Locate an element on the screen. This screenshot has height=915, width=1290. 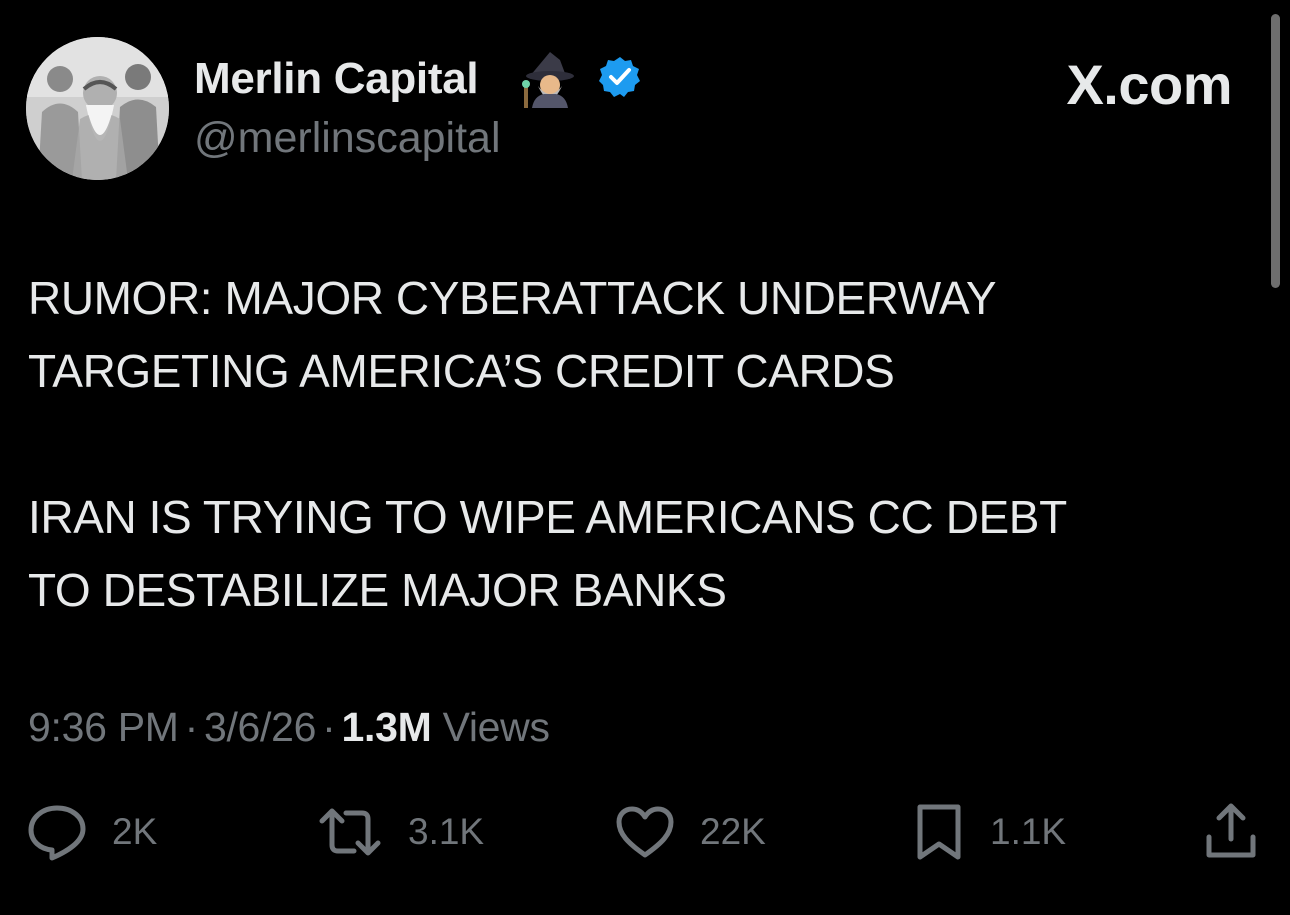
repost-count: 3.1K is located at coordinates (446, 831).